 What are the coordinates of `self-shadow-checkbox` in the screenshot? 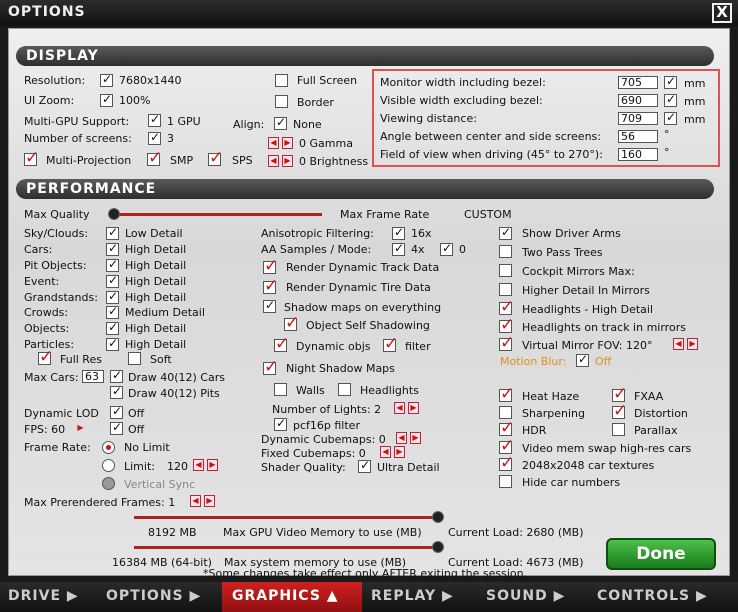 It's located at (291, 323).